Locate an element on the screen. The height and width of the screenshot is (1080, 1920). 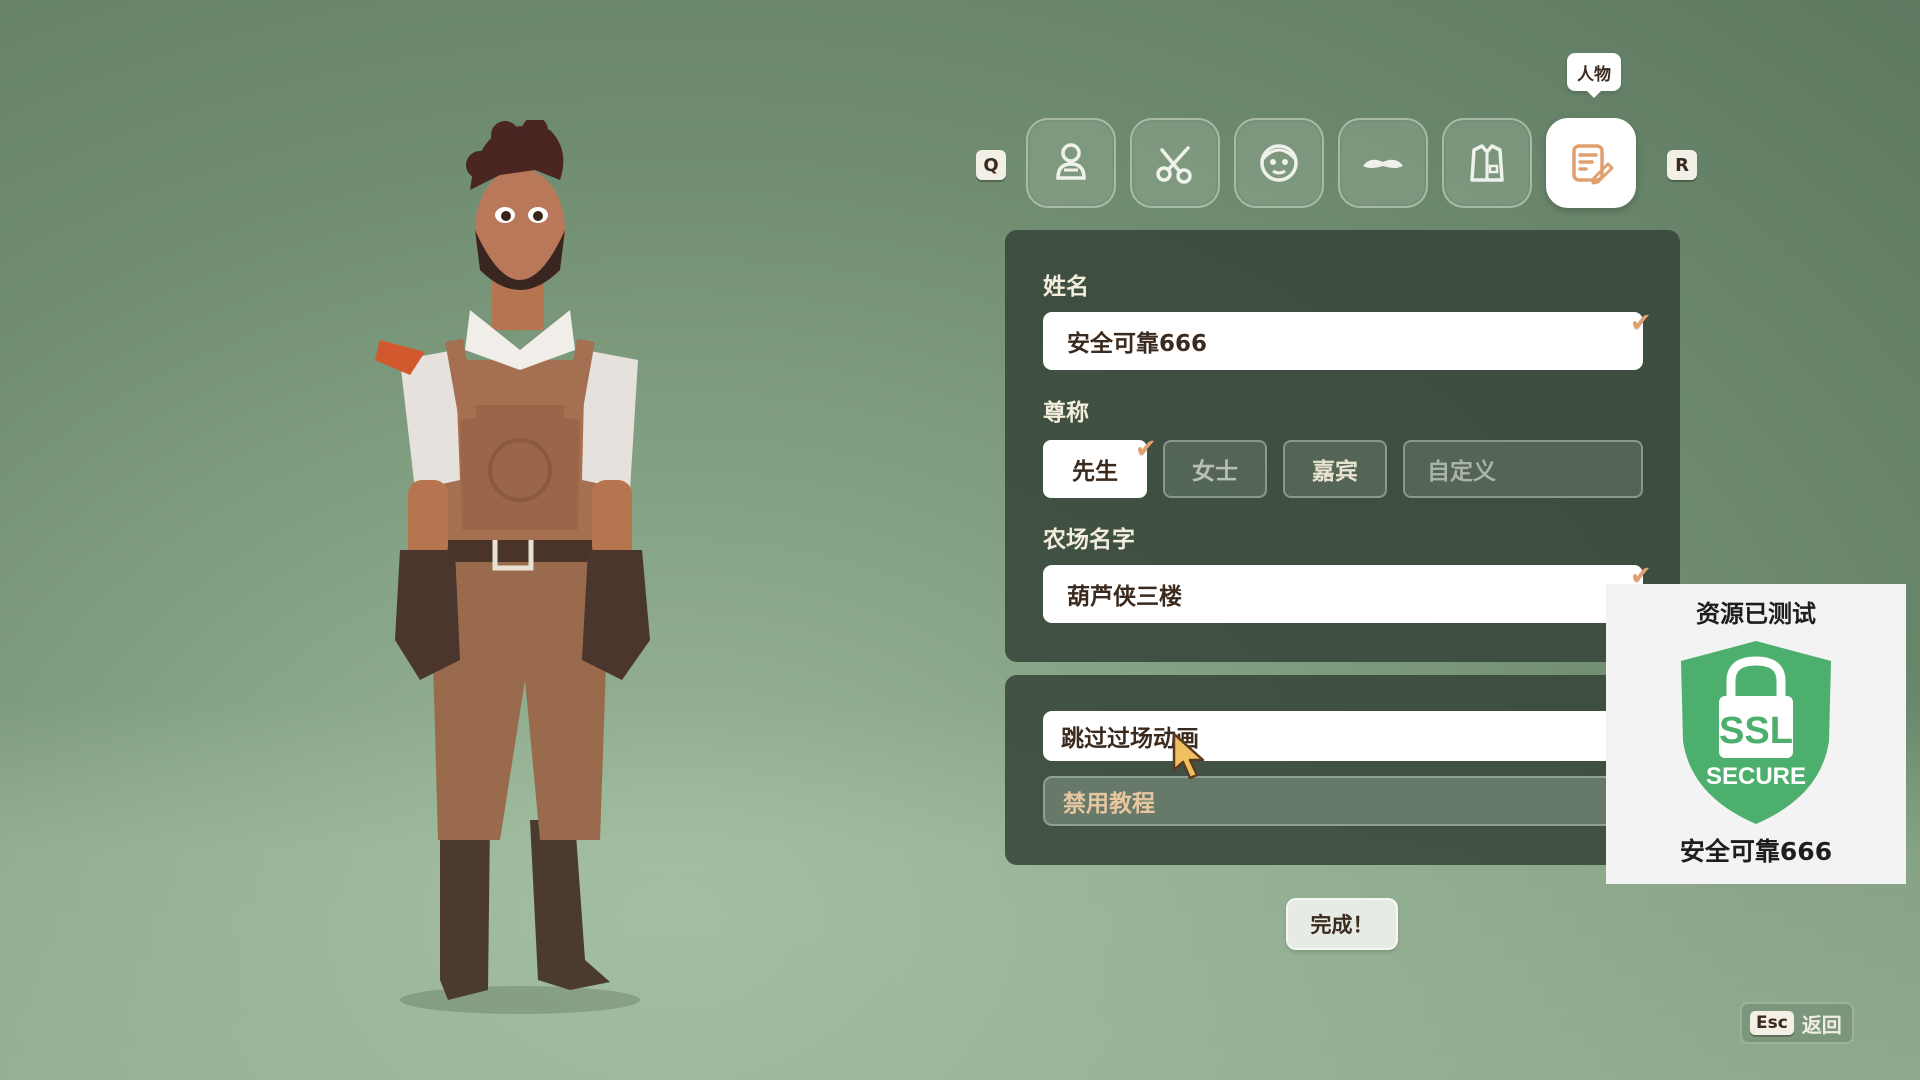
shield-lock-icon: SSL SECURE is located at coordinates (1756, 732).